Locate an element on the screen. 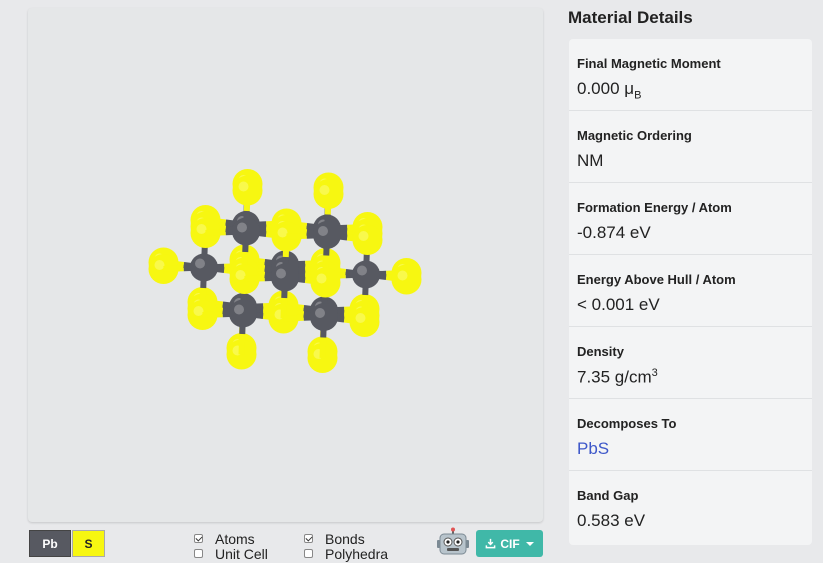 The image size is (823, 563). robot-icon is located at coordinates (453, 542).